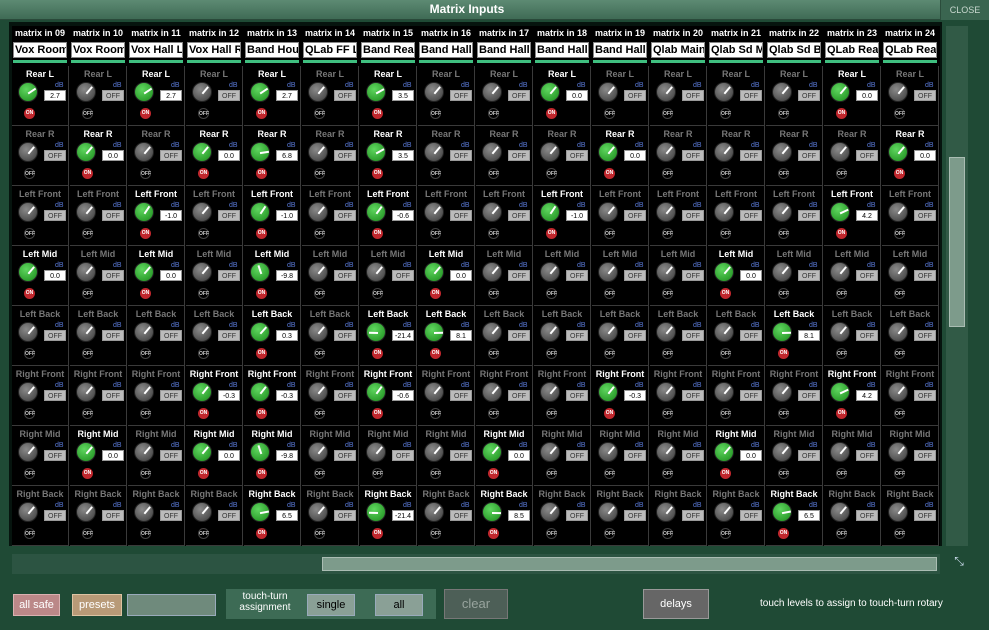 The height and width of the screenshot is (630, 989). Describe the element at coordinates (272, 216) in the screenshot. I see `matrix-cell: Left Front dB -1.0 ON` at that location.